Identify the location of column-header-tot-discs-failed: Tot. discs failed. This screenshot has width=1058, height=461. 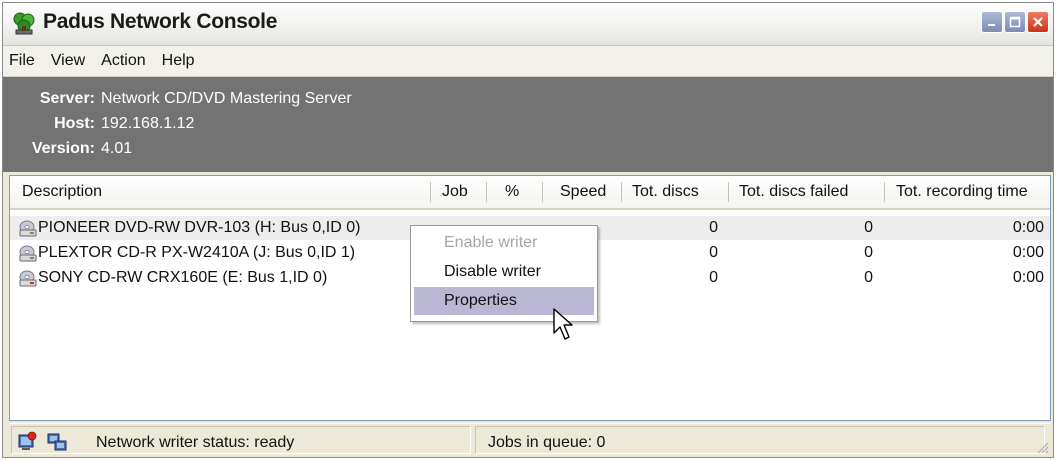
(793, 192).